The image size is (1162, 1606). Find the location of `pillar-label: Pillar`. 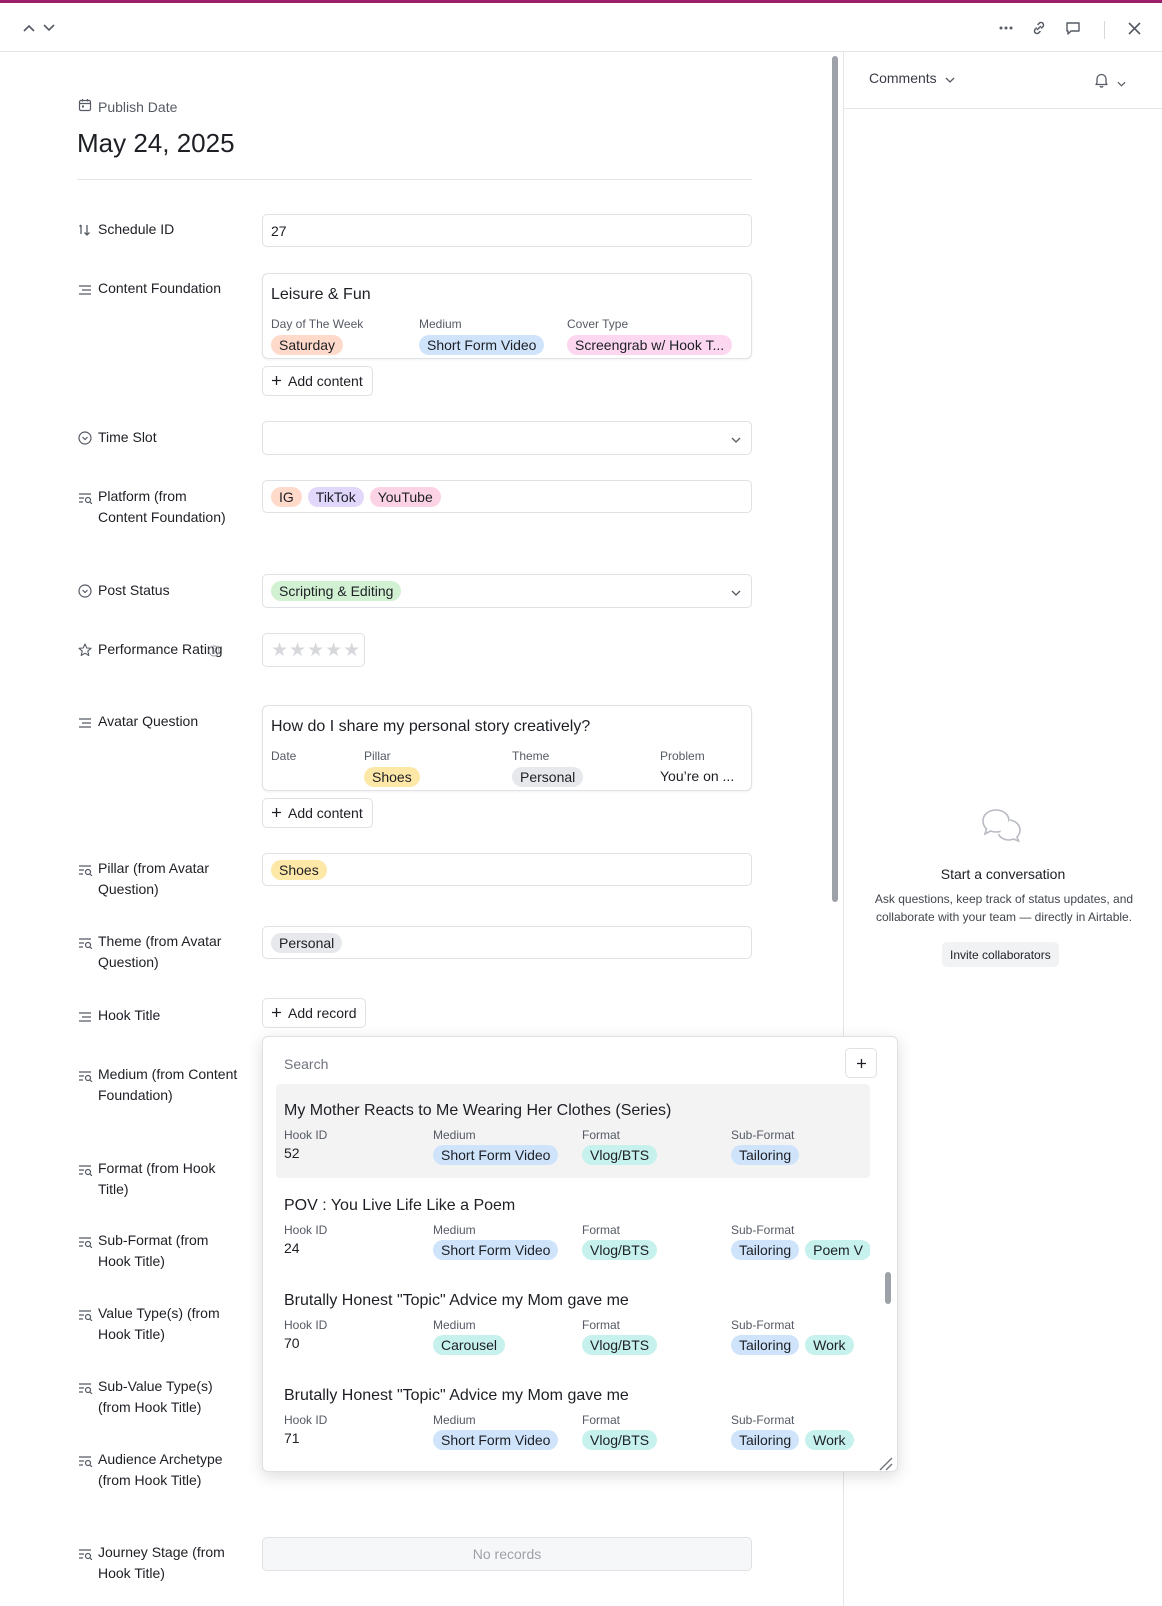

pillar-label: Pillar is located at coordinates (377, 756).